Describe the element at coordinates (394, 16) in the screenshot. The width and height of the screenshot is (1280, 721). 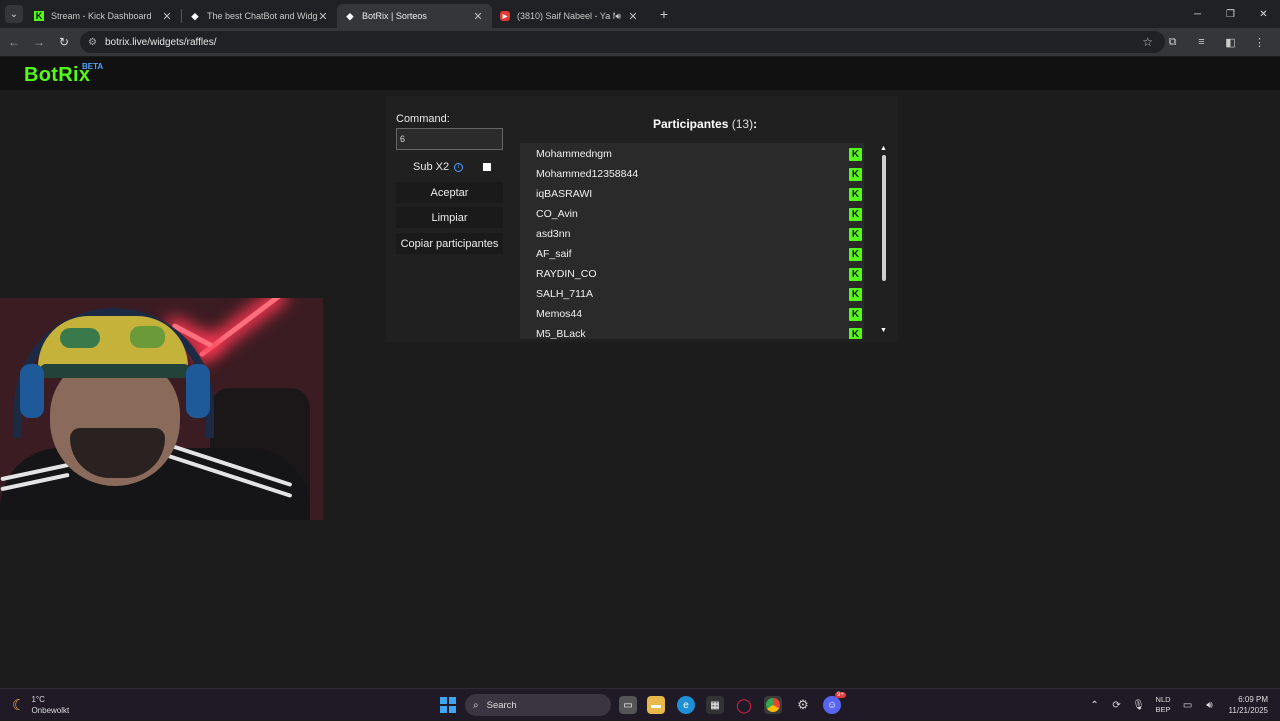
I see `tab-label: BotRix | Sorteos` at that location.